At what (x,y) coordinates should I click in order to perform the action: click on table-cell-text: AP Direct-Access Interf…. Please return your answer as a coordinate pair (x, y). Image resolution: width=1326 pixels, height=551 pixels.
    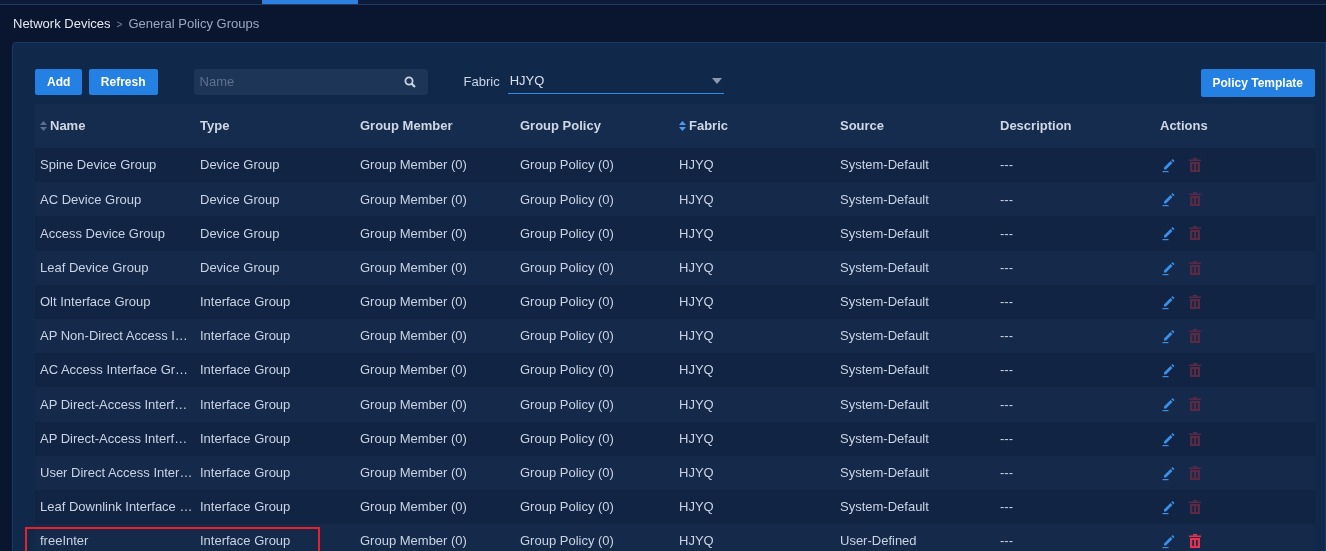
    Looking at the image, I should click on (114, 404).